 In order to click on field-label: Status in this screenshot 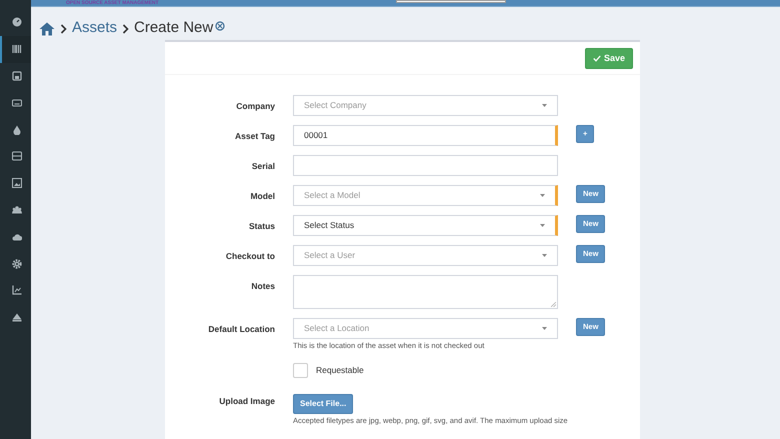, I will do `click(262, 226)`.